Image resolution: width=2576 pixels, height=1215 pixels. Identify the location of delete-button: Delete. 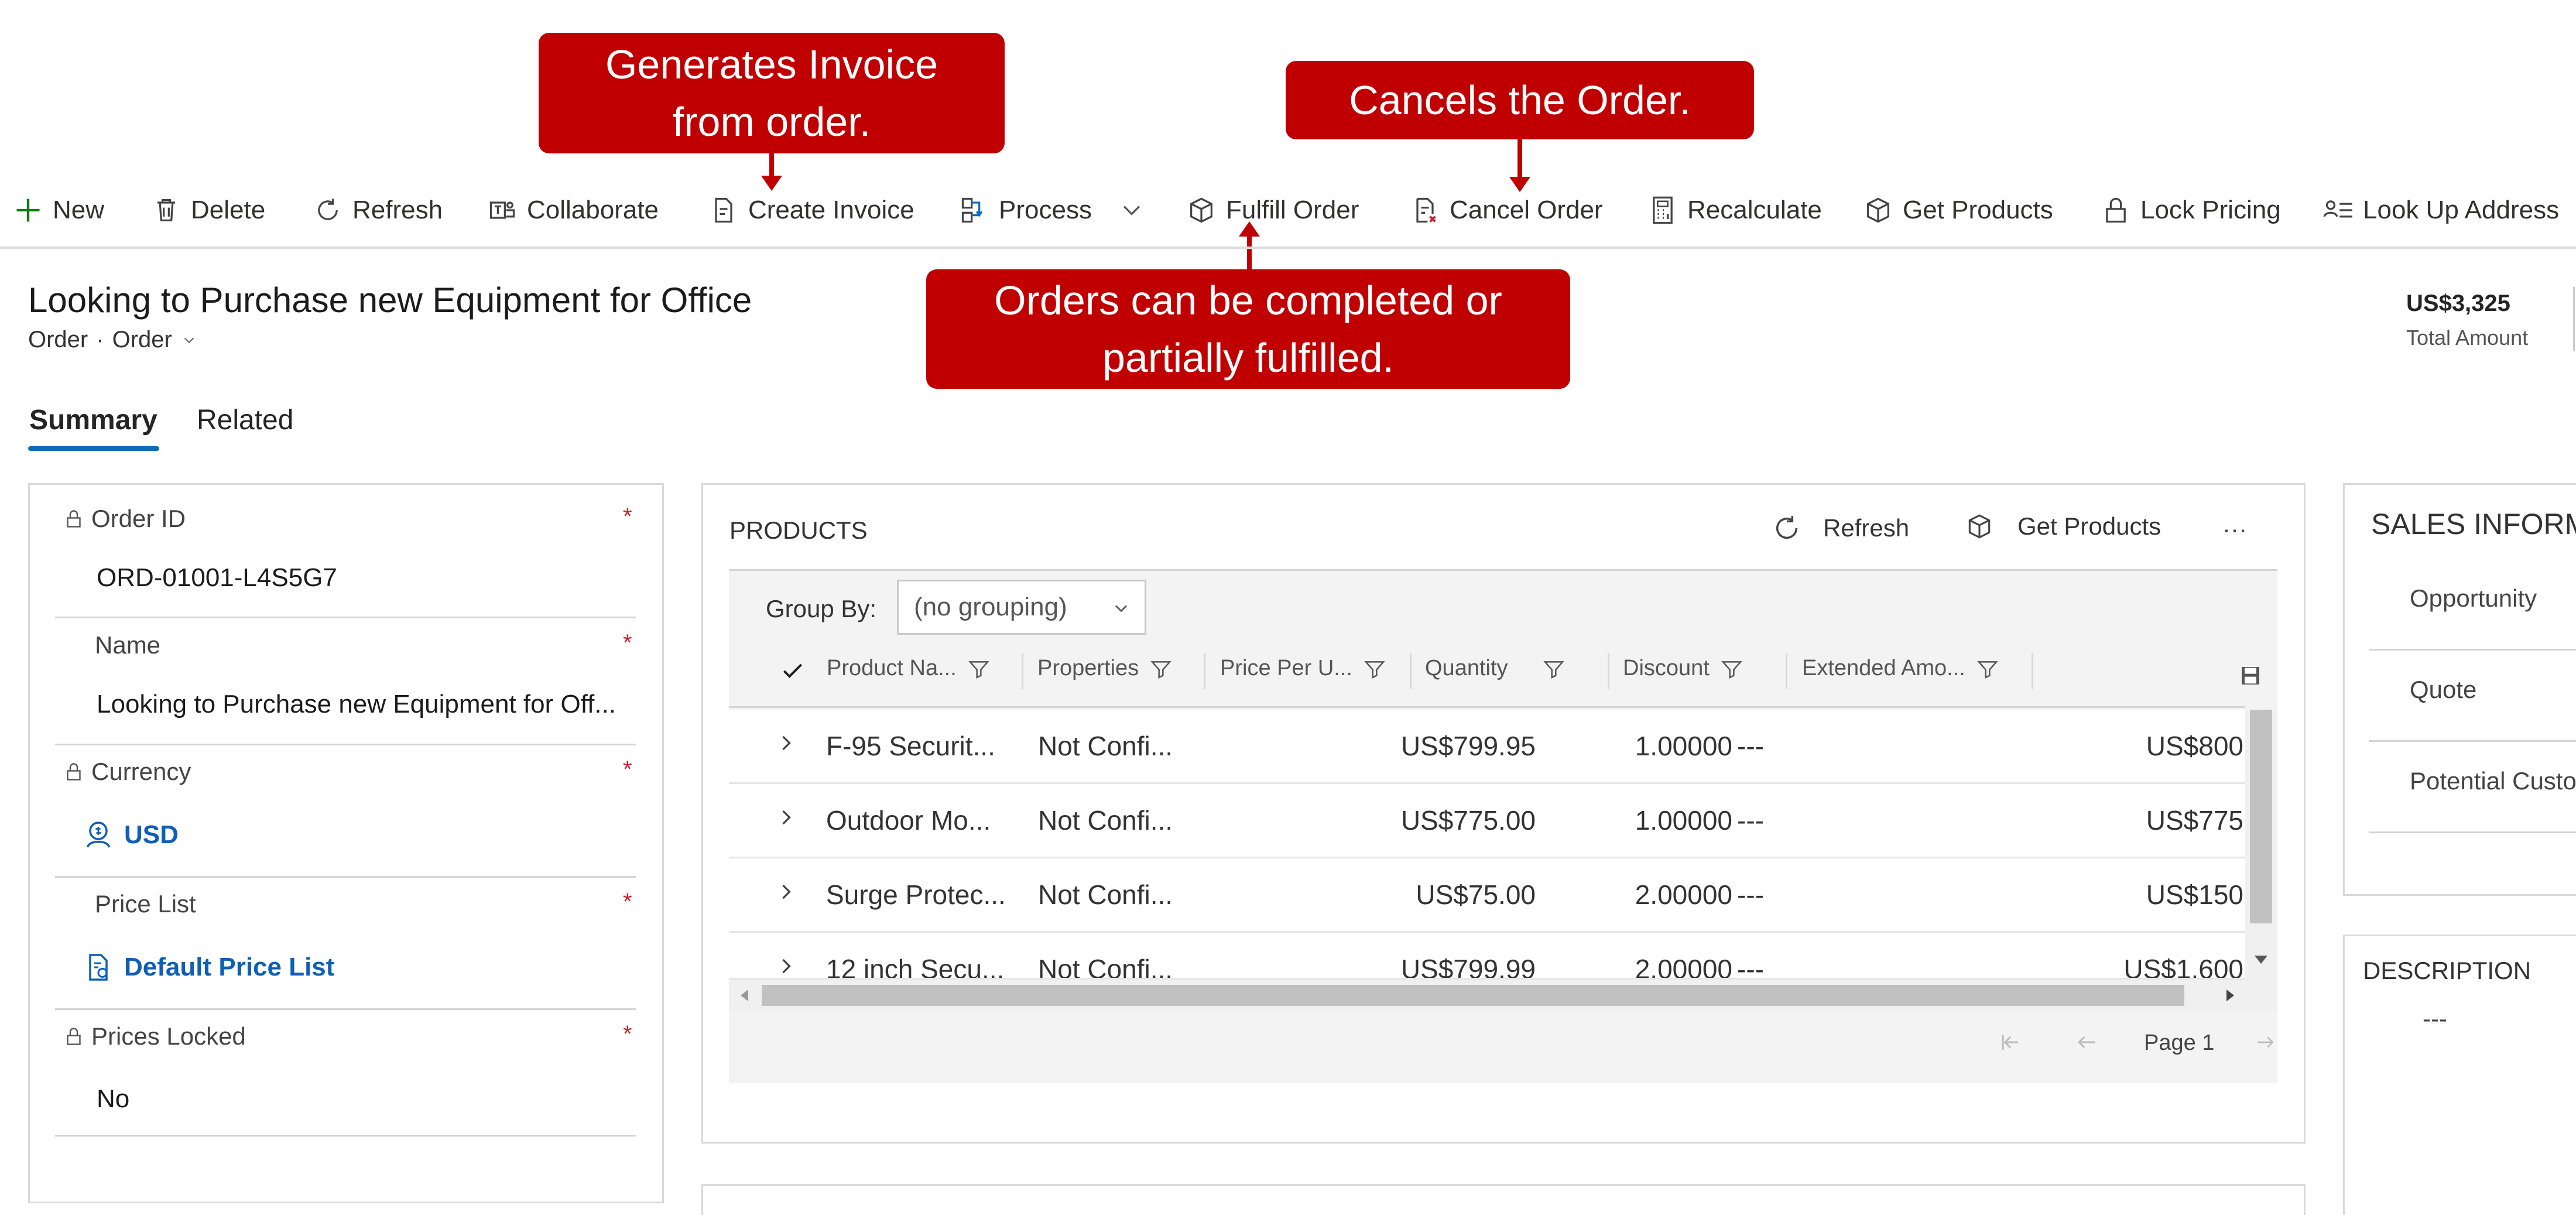
(207, 210).